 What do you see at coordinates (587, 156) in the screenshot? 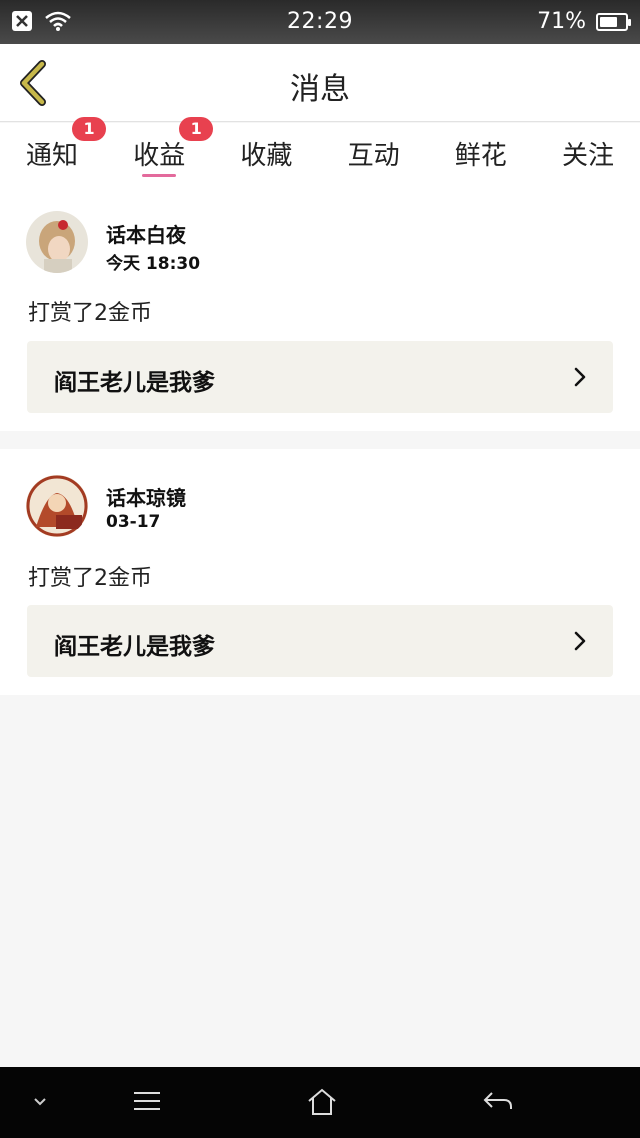
I see `tab-label: 关注` at bounding box center [587, 156].